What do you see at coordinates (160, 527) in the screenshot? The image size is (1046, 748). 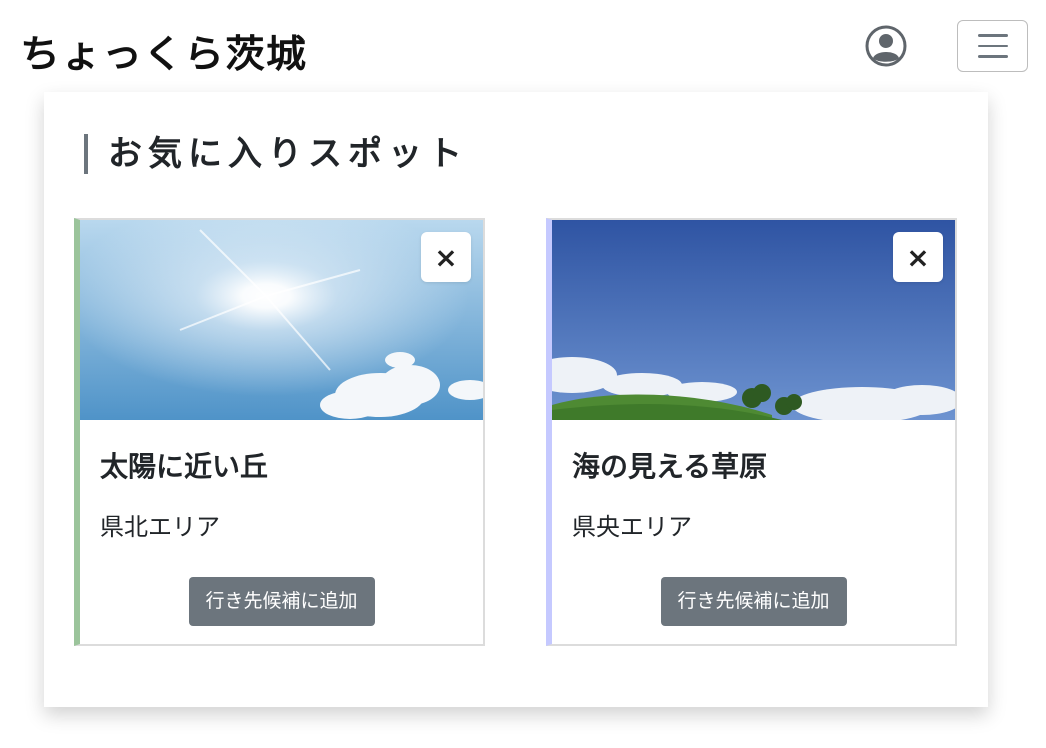 I see `spot-area: 県北エリア` at bounding box center [160, 527].